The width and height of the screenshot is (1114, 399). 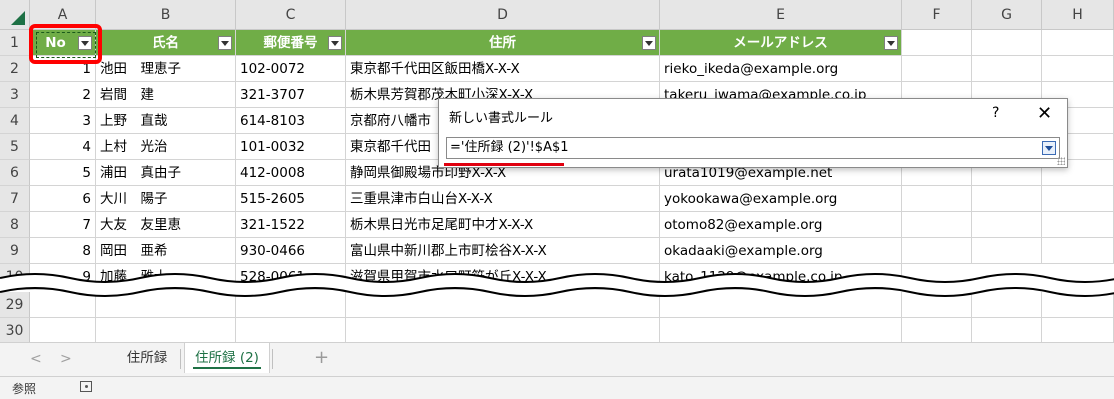 I want to click on header-label: メールアドレス, so click(x=780, y=43).